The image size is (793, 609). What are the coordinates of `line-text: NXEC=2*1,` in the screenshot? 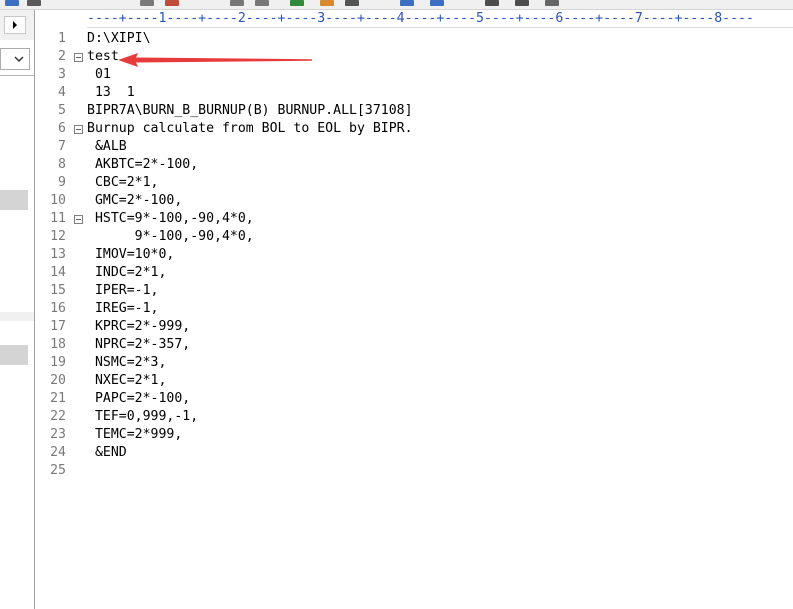 It's located at (127, 380).